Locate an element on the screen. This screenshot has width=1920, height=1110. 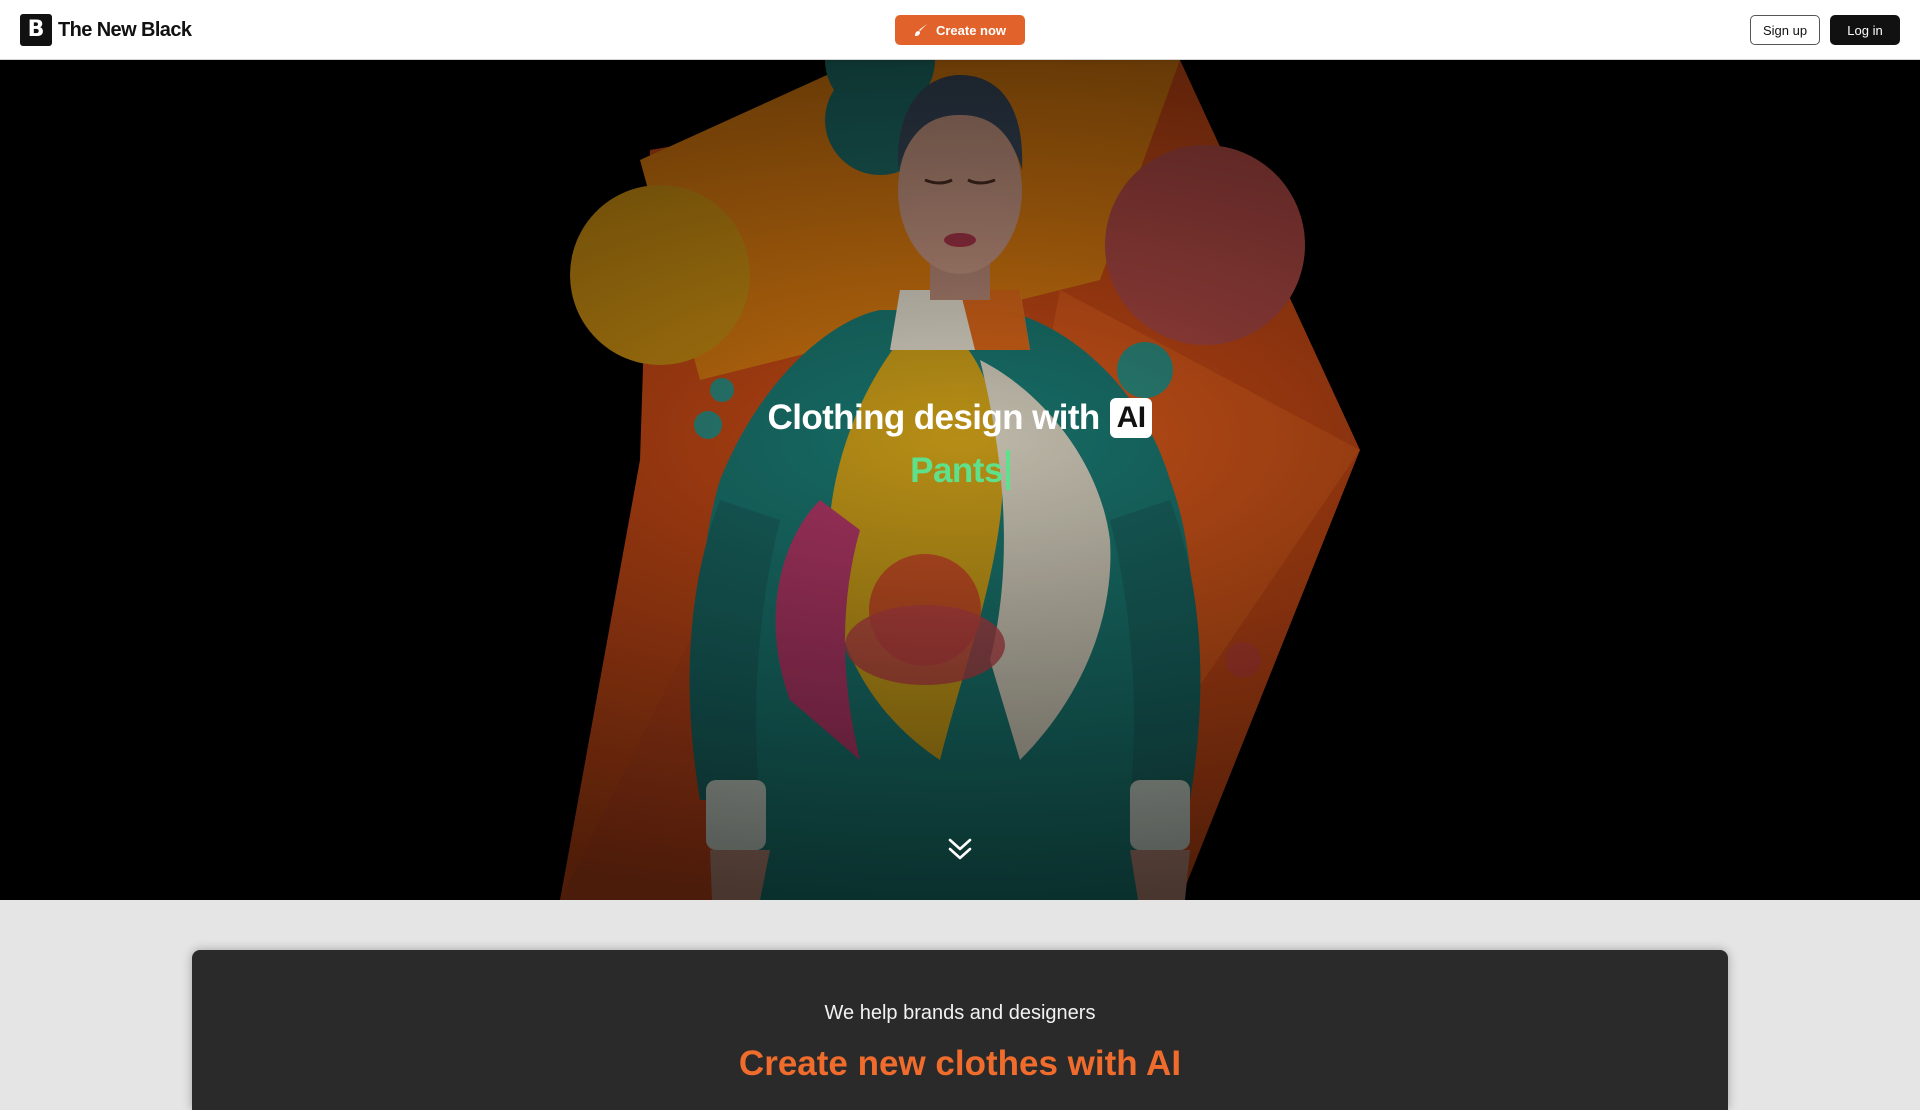
hero-title: Clothing design with AI is located at coordinates (960, 418).